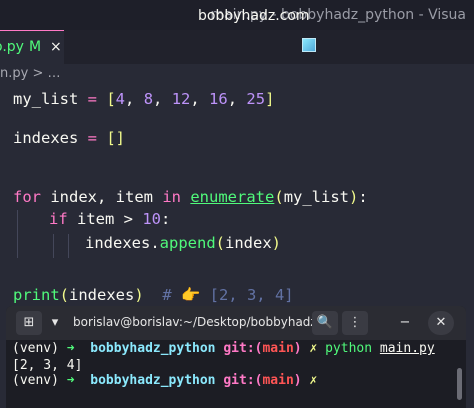 This screenshot has height=408, width=474. What do you see at coordinates (355, 323) in the screenshot?
I see `menu-icon: ⋮` at bounding box center [355, 323].